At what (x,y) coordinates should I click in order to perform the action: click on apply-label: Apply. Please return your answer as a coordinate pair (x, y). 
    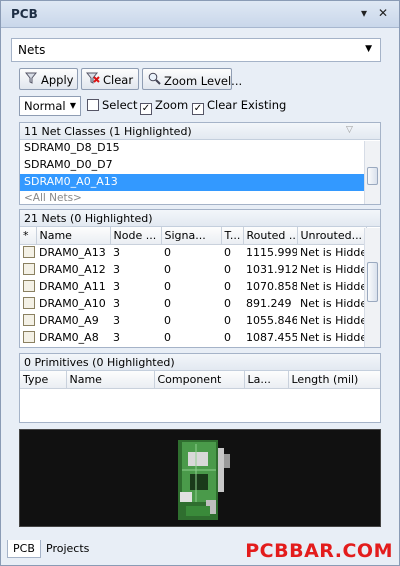
    Looking at the image, I should click on (57, 80).